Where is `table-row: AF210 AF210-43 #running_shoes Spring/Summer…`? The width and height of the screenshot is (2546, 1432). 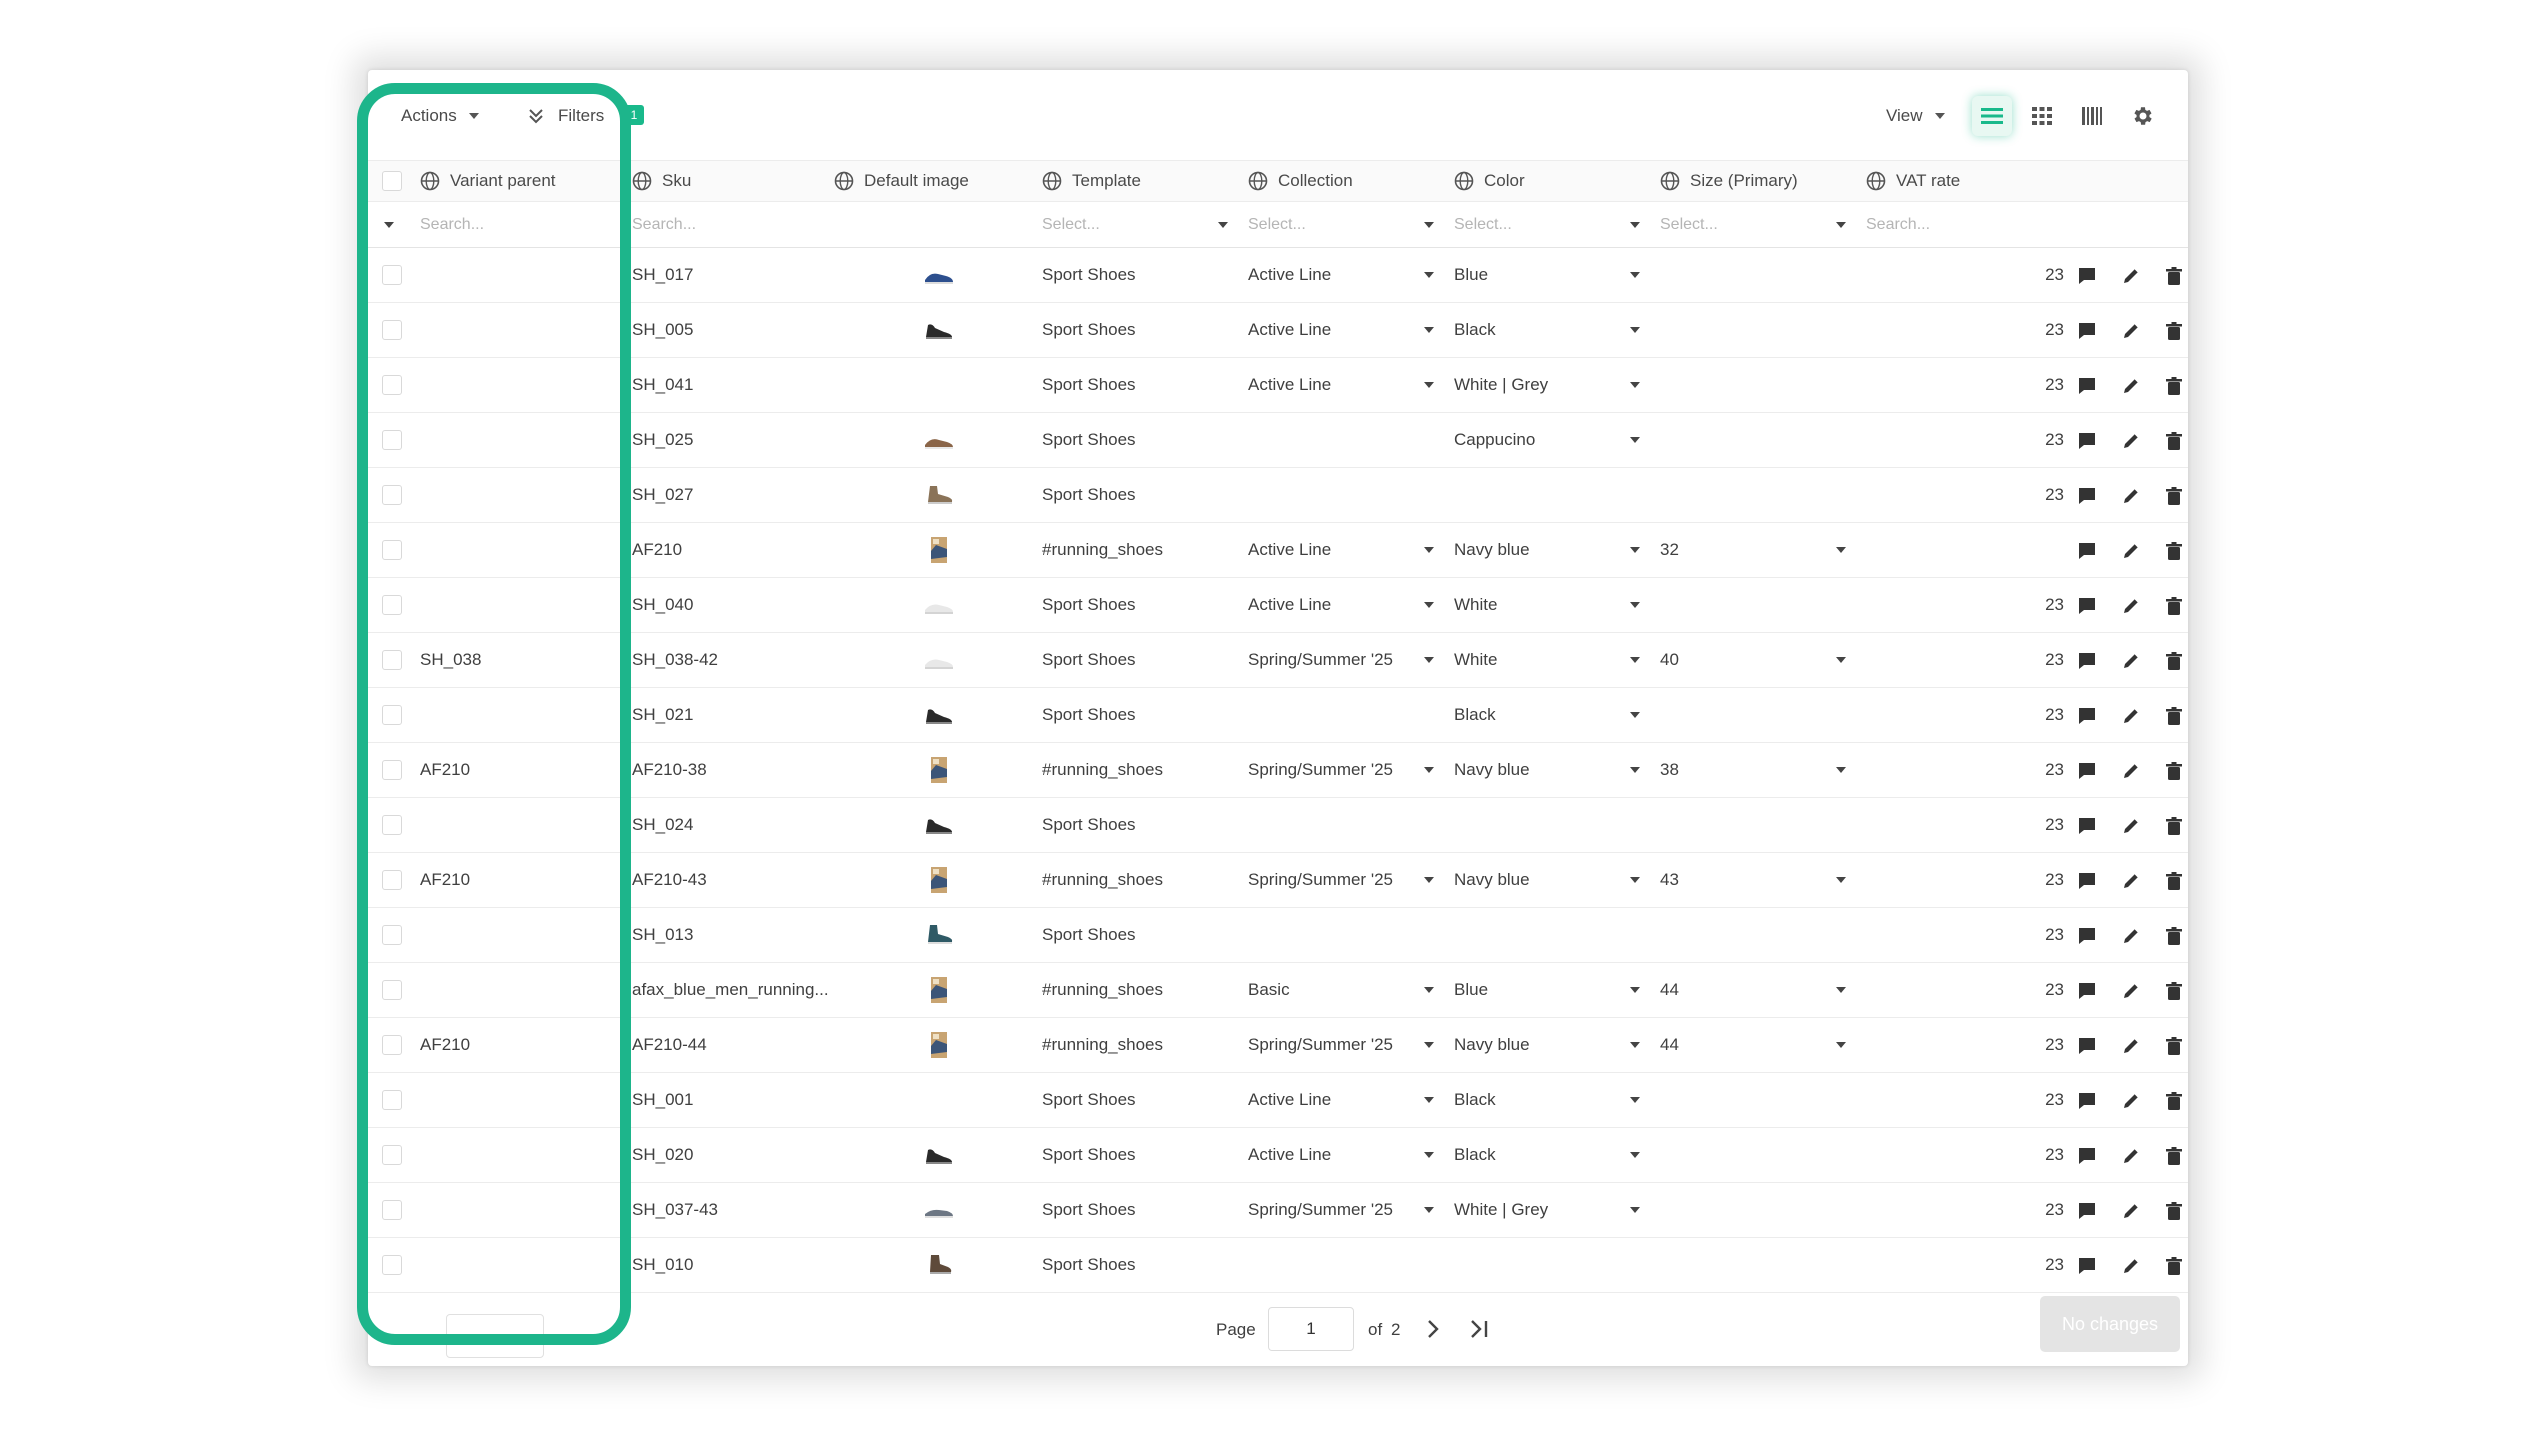 table-row: AF210 AF210-43 #running_shoes Spring/Summer… is located at coordinates (1278, 880).